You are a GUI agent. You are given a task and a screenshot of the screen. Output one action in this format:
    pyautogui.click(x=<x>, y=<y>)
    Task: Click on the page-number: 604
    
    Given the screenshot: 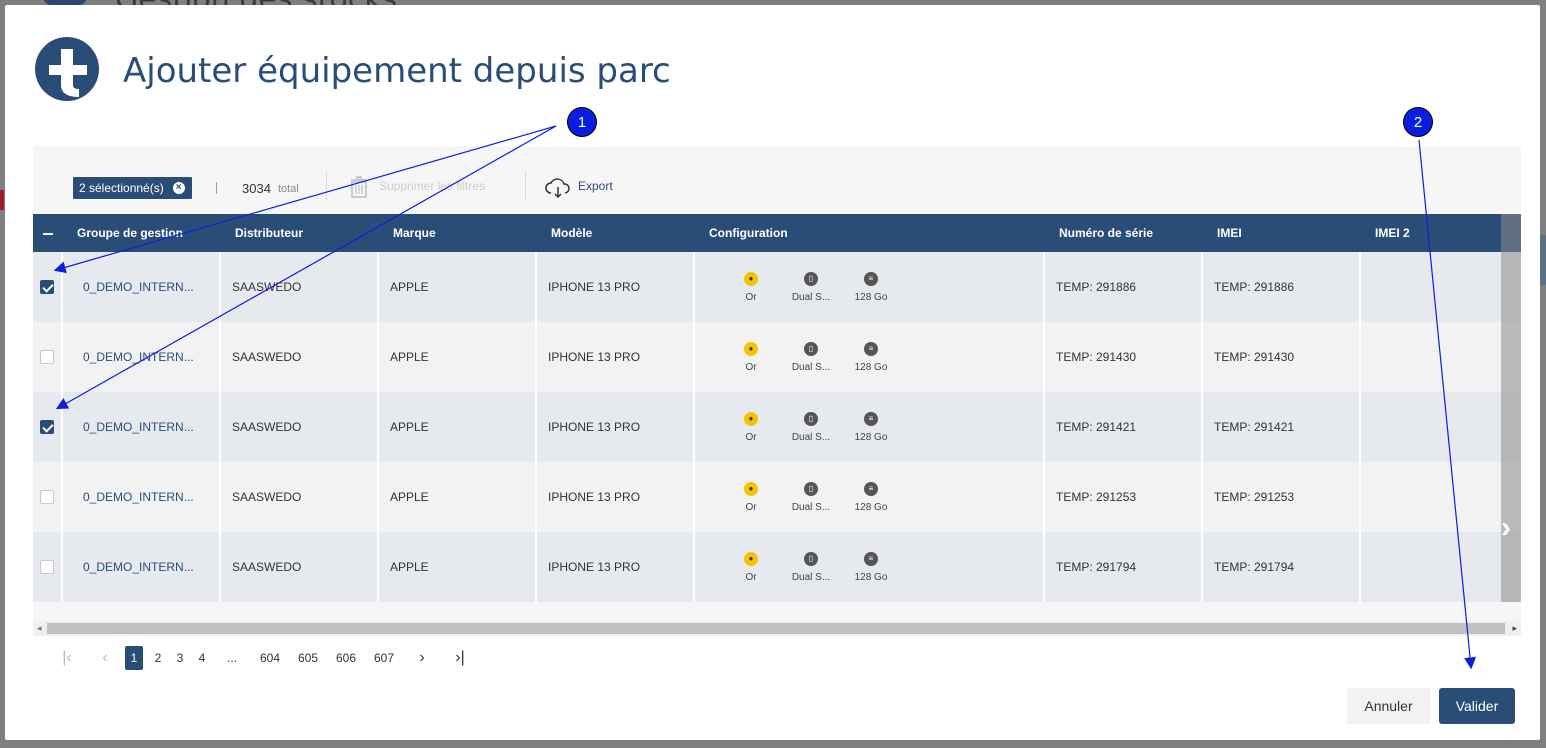 What is the action you would take?
    pyautogui.click(x=270, y=658)
    